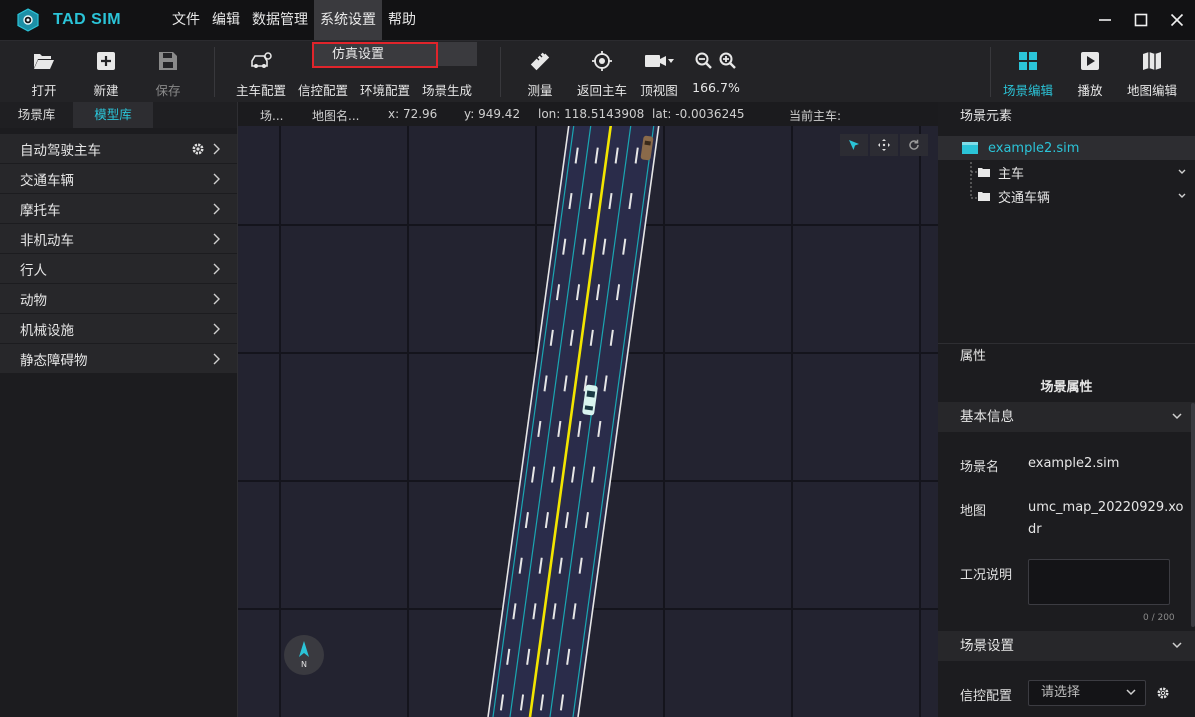 The image size is (1195, 717). I want to click on properties-title: 属性, so click(1066, 358).